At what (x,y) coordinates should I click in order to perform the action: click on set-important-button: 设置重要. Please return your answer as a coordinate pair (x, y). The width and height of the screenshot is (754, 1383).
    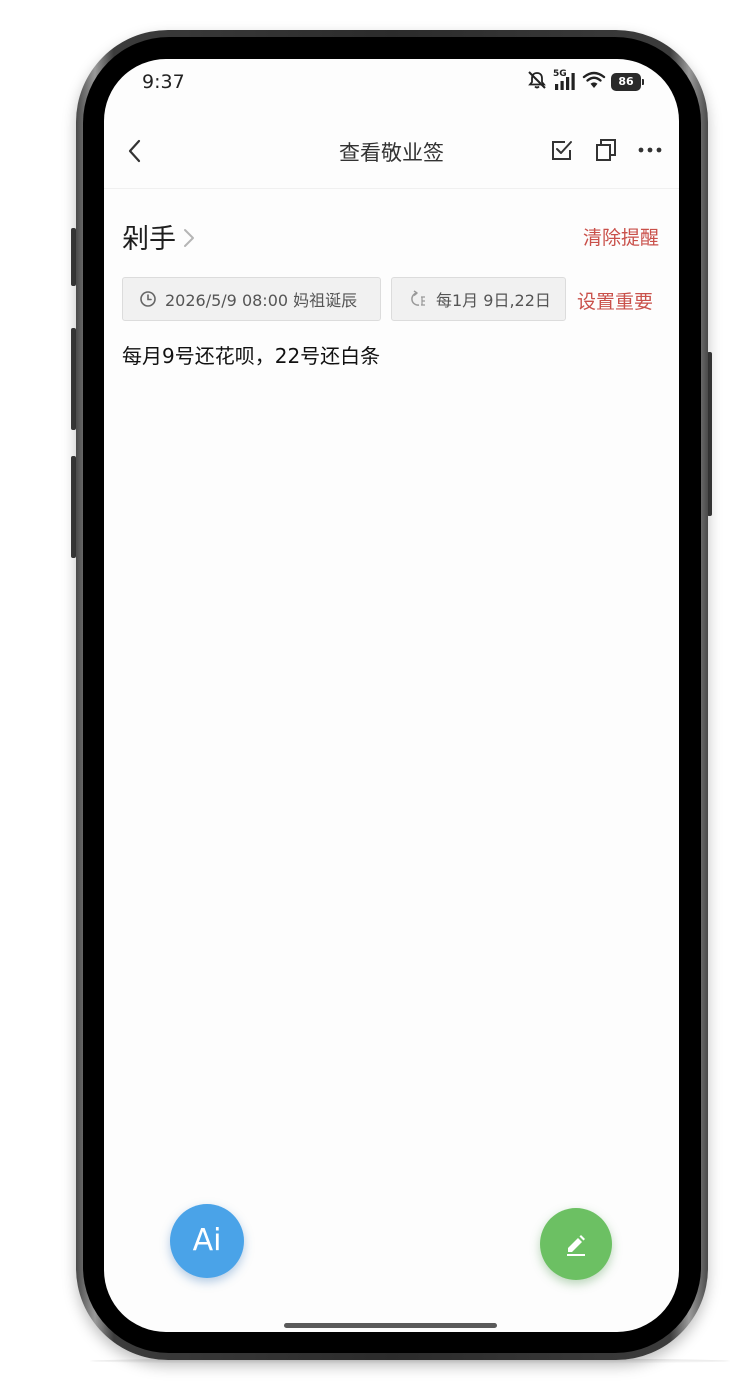
    Looking at the image, I should click on (615, 300).